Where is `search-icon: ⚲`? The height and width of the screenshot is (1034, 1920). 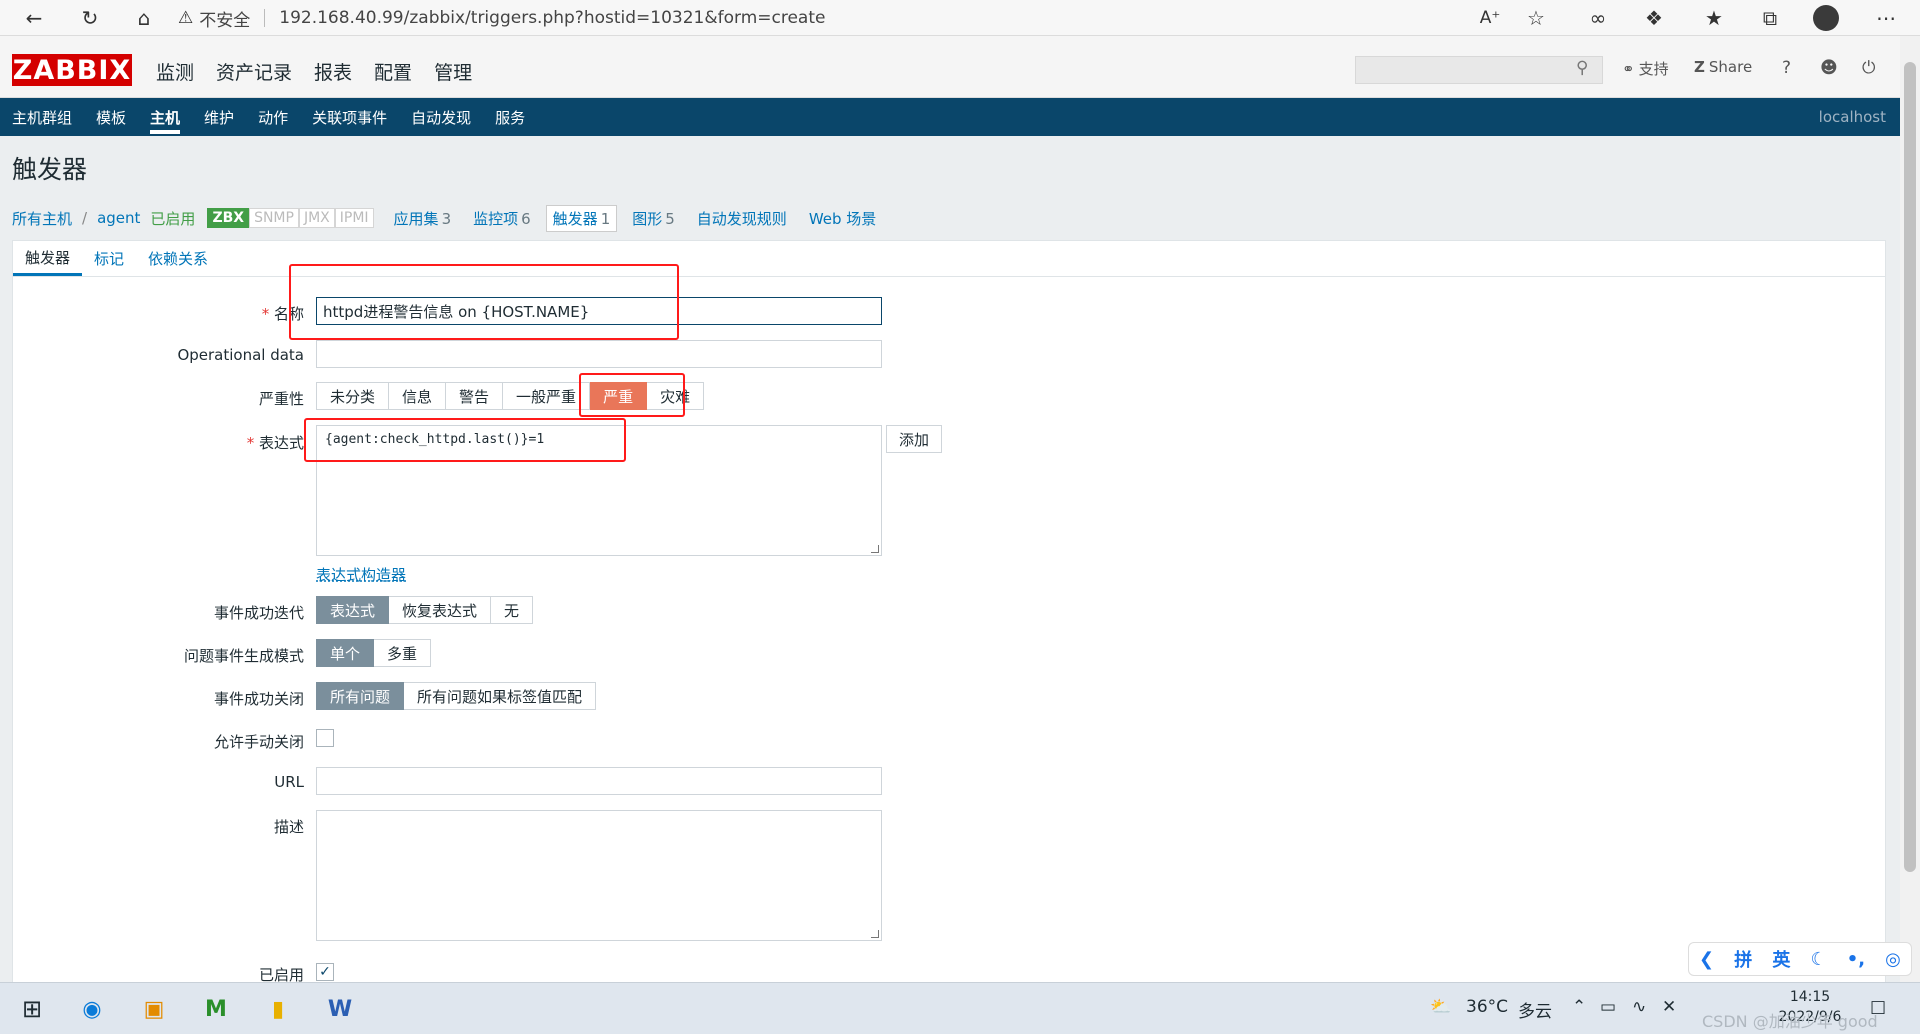
search-icon: ⚲ is located at coordinates (1582, 68).